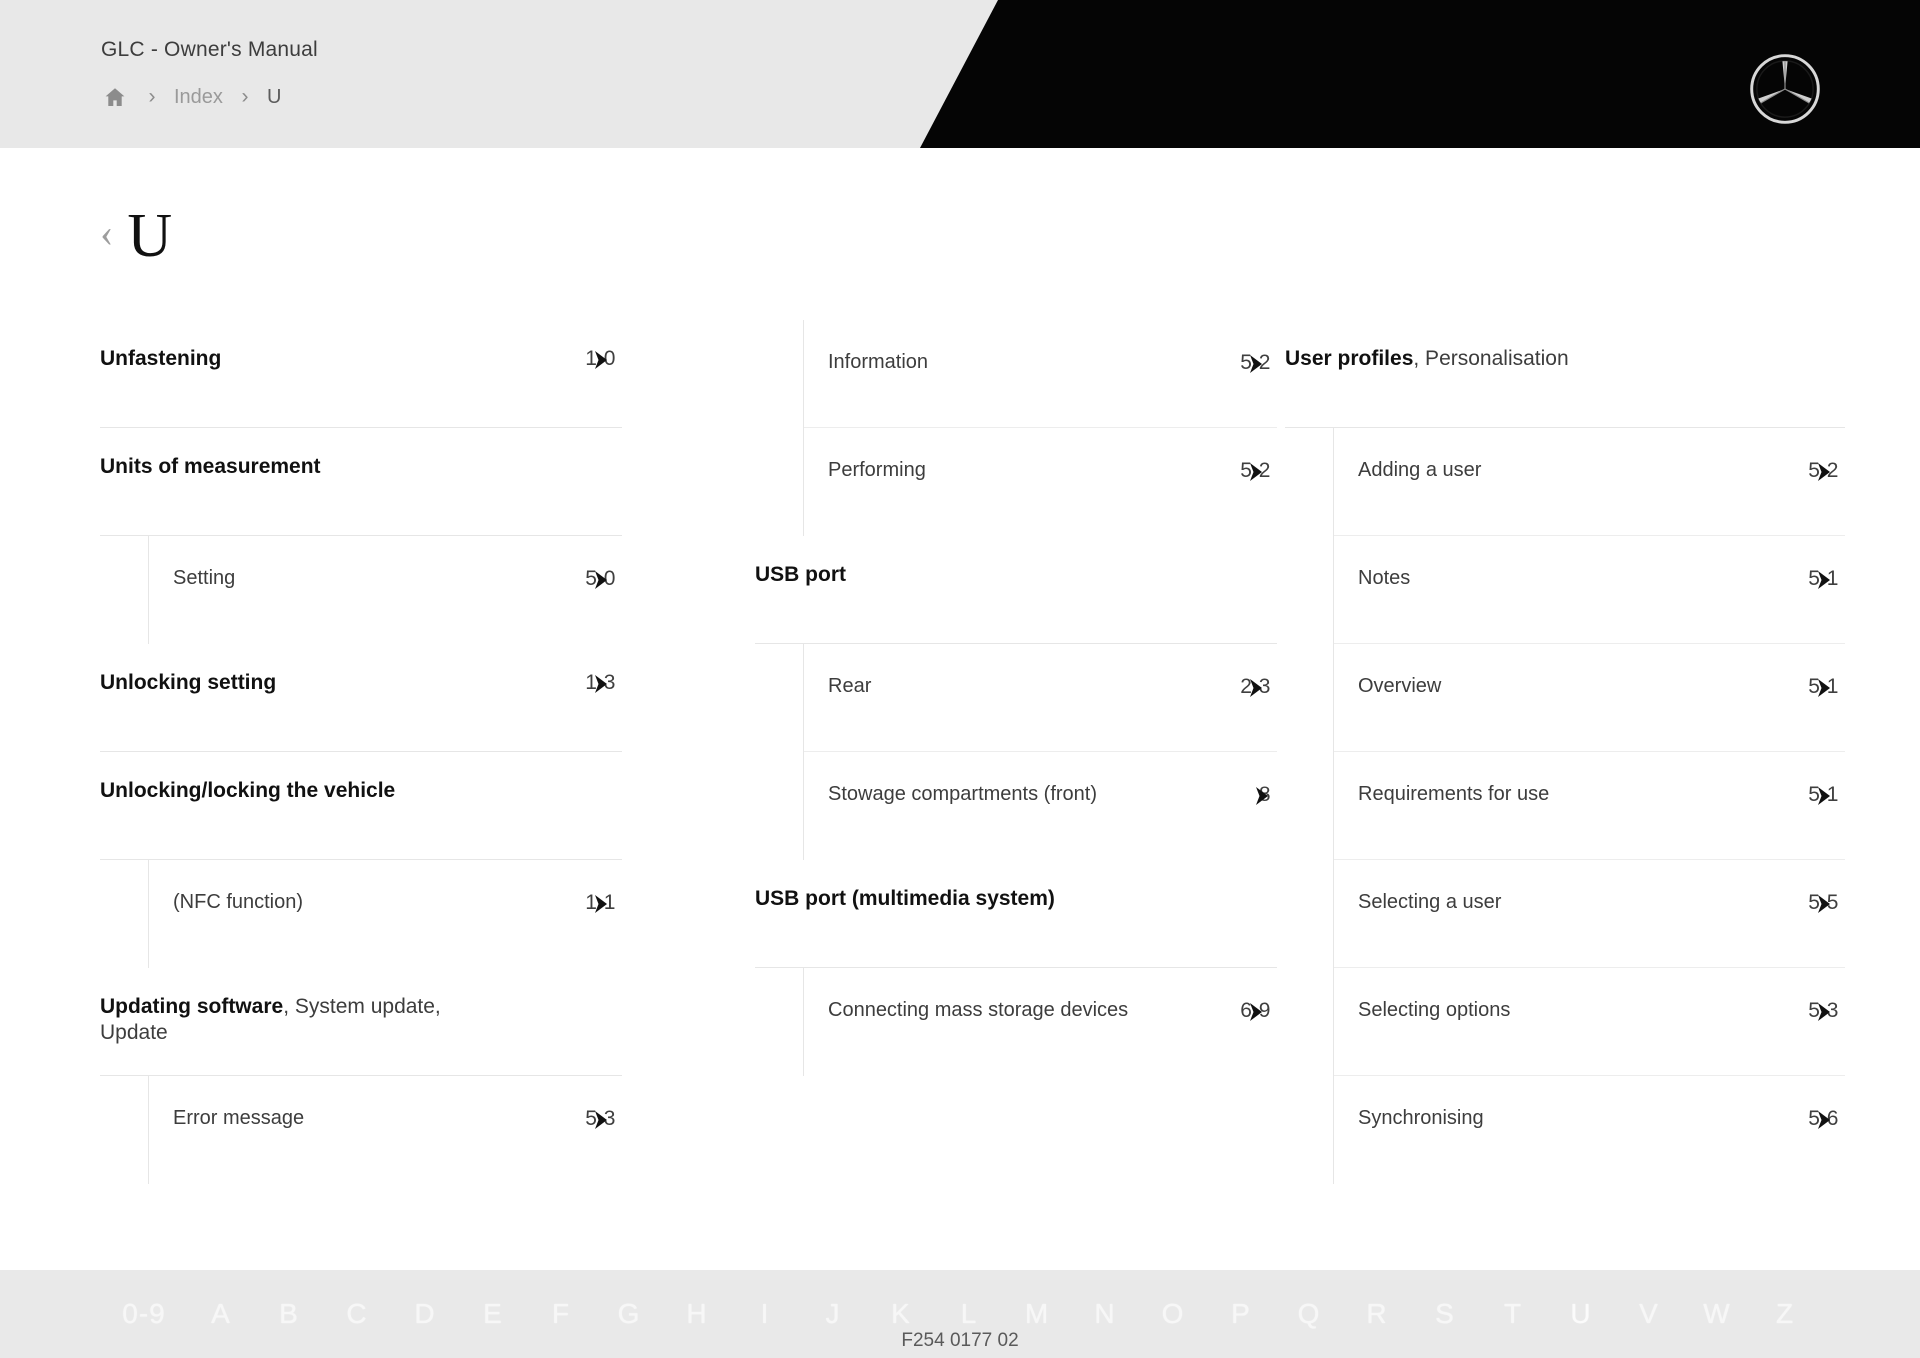 This screenshot has height=1358, width=1920. Describe the element at coordinates (188, 682) in the screenshot. I see `index-entry-label: Unlocking setting` at that location.